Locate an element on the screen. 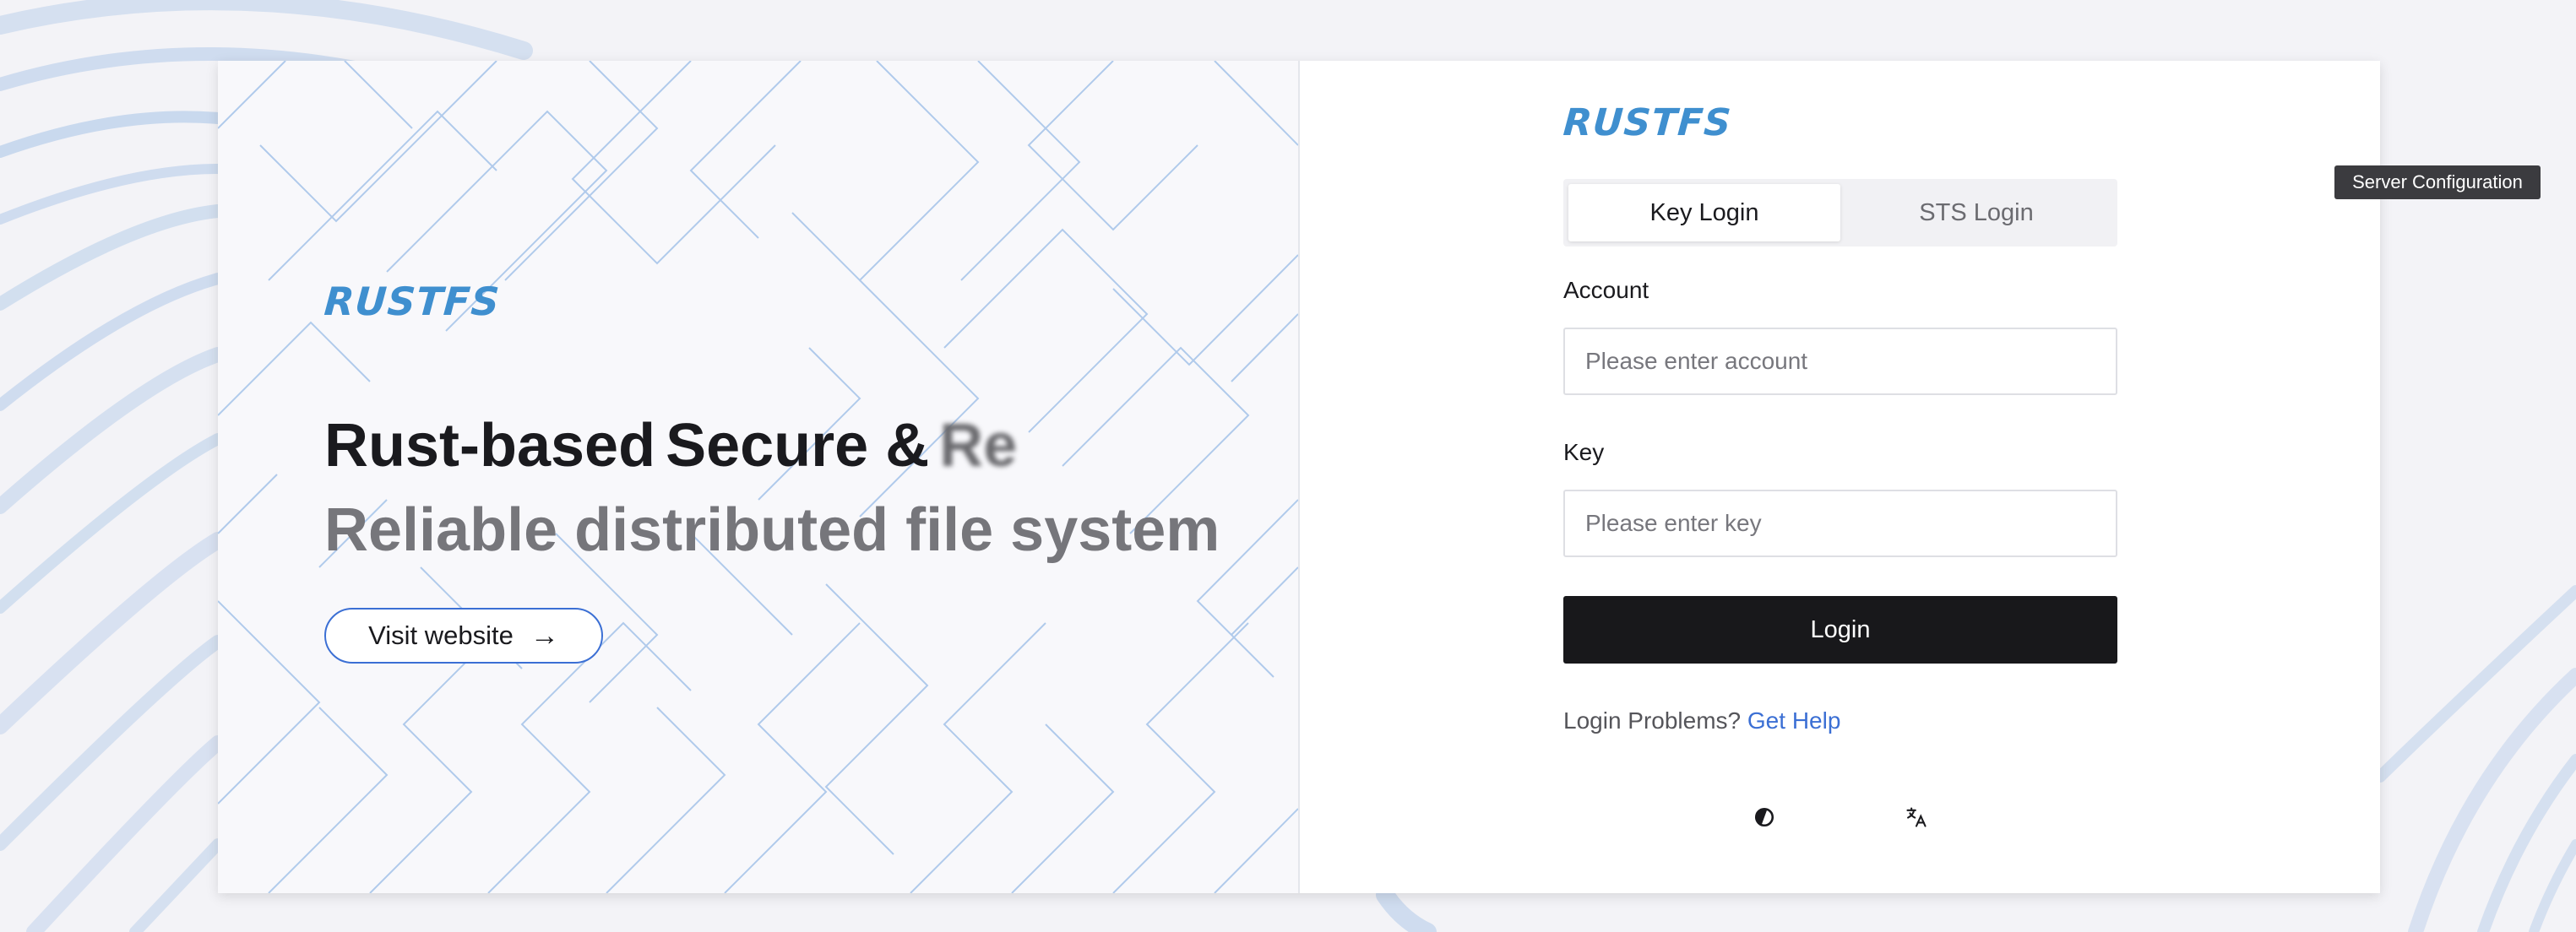 The height and width of the screenshot is (932, 2576). brand-logo: RUSTFS is located at coordinates (412, 301).